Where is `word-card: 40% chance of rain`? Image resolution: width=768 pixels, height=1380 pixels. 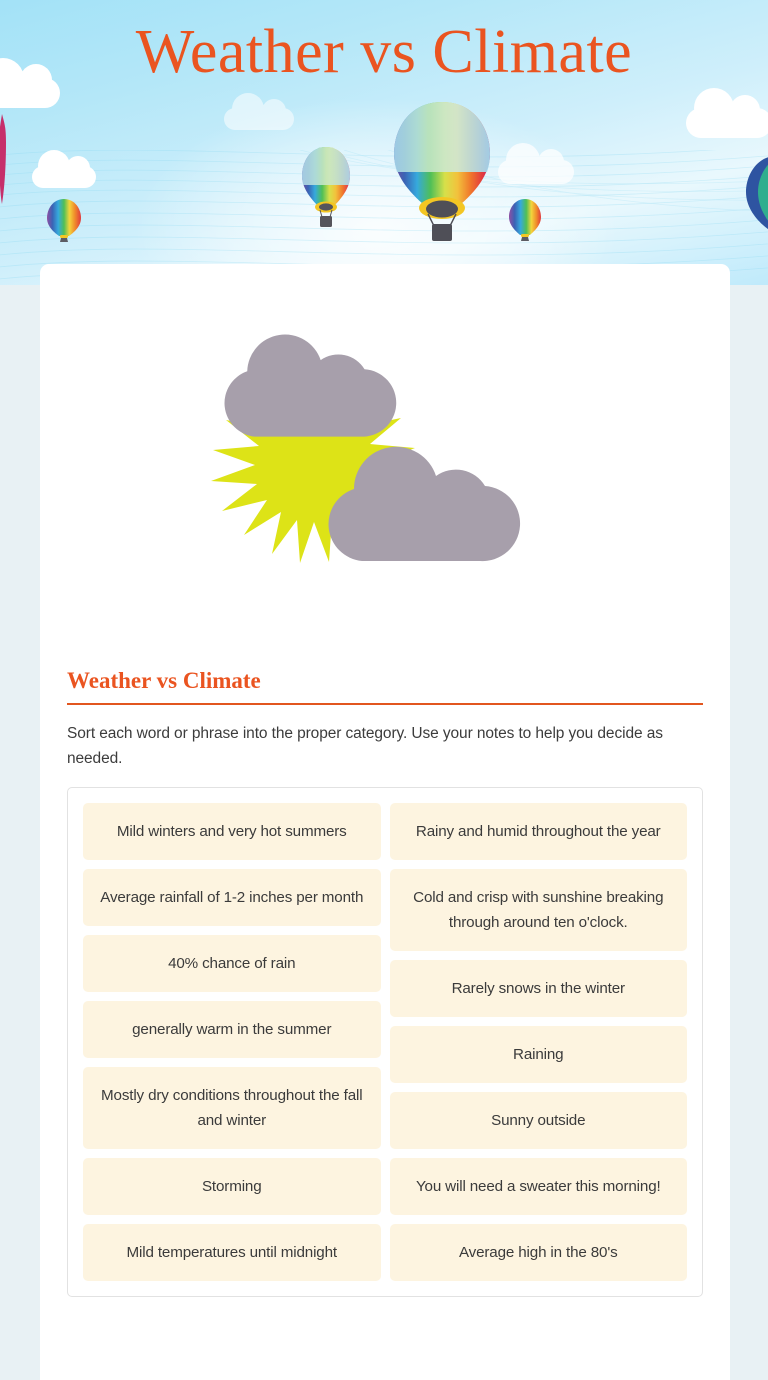
word-card: 40% chance of rain is located at coordinates (232, 963).